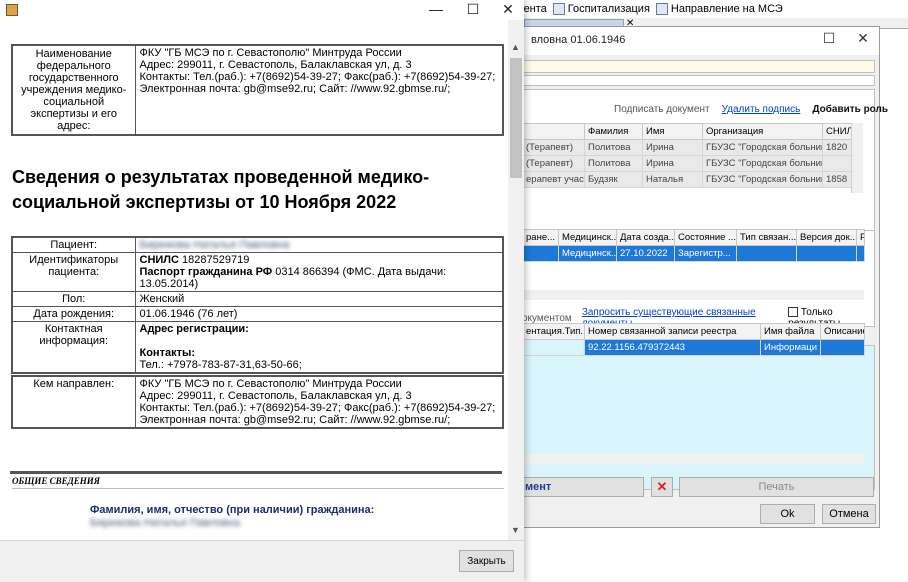 Image resolution: width=908 pixels, height=582 pixels. What do you see at coordinates (693, 295) in the screenshot?
I see `documents-hscrollbar` at bounding box center [693, 295].